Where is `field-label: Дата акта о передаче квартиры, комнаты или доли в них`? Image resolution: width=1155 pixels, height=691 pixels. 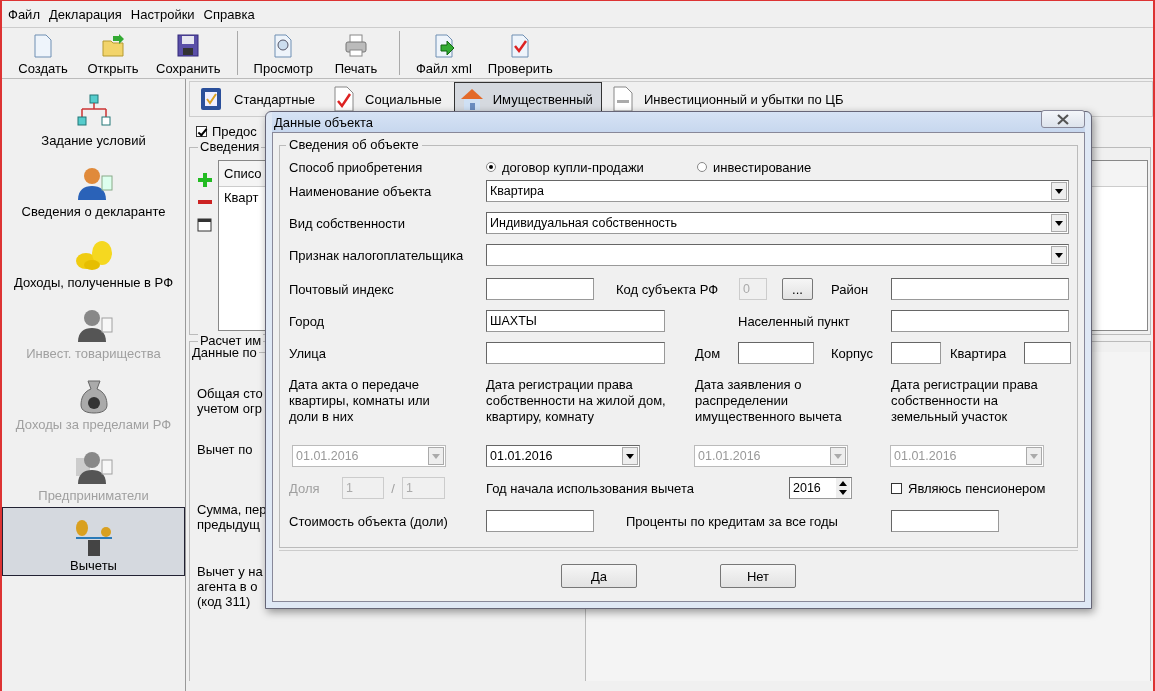 field-label: Дата акта о передаче квартиры, комнаты или доли в них is located at coordinates (360, 401).